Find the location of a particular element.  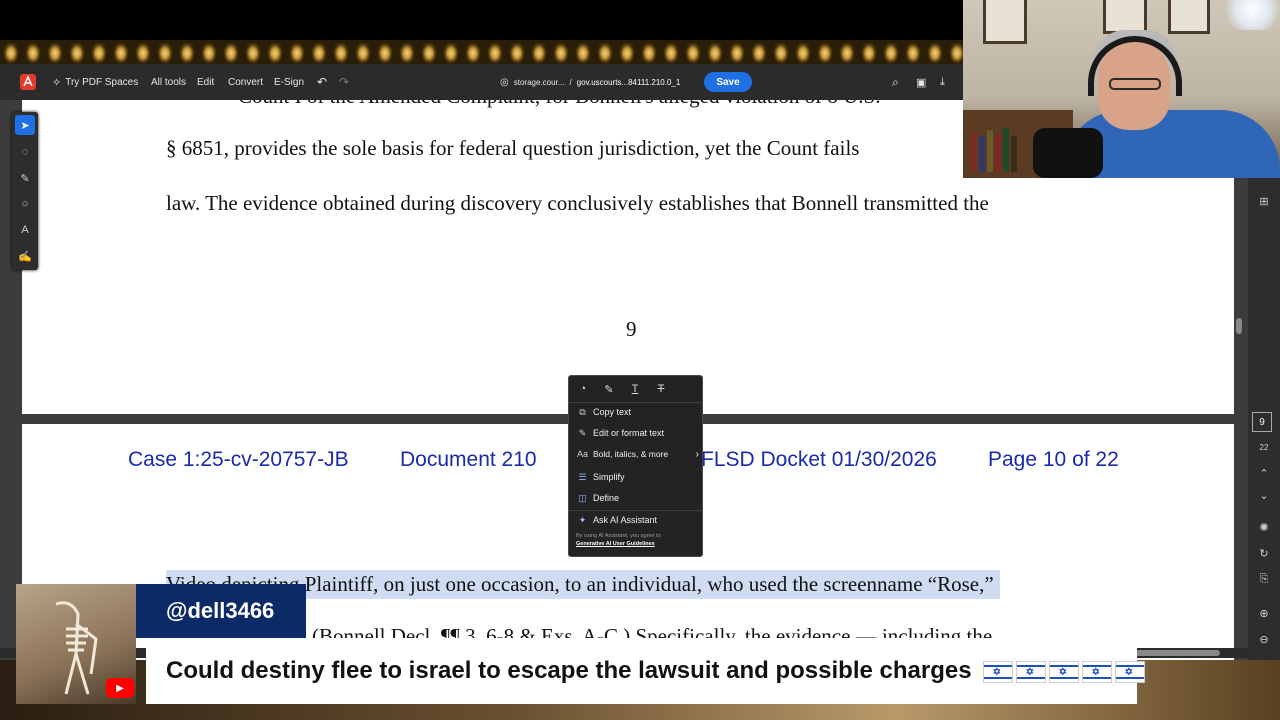

url-file: gov.uscourts...84111.210.0_1 is located at coordinates (628, 82).